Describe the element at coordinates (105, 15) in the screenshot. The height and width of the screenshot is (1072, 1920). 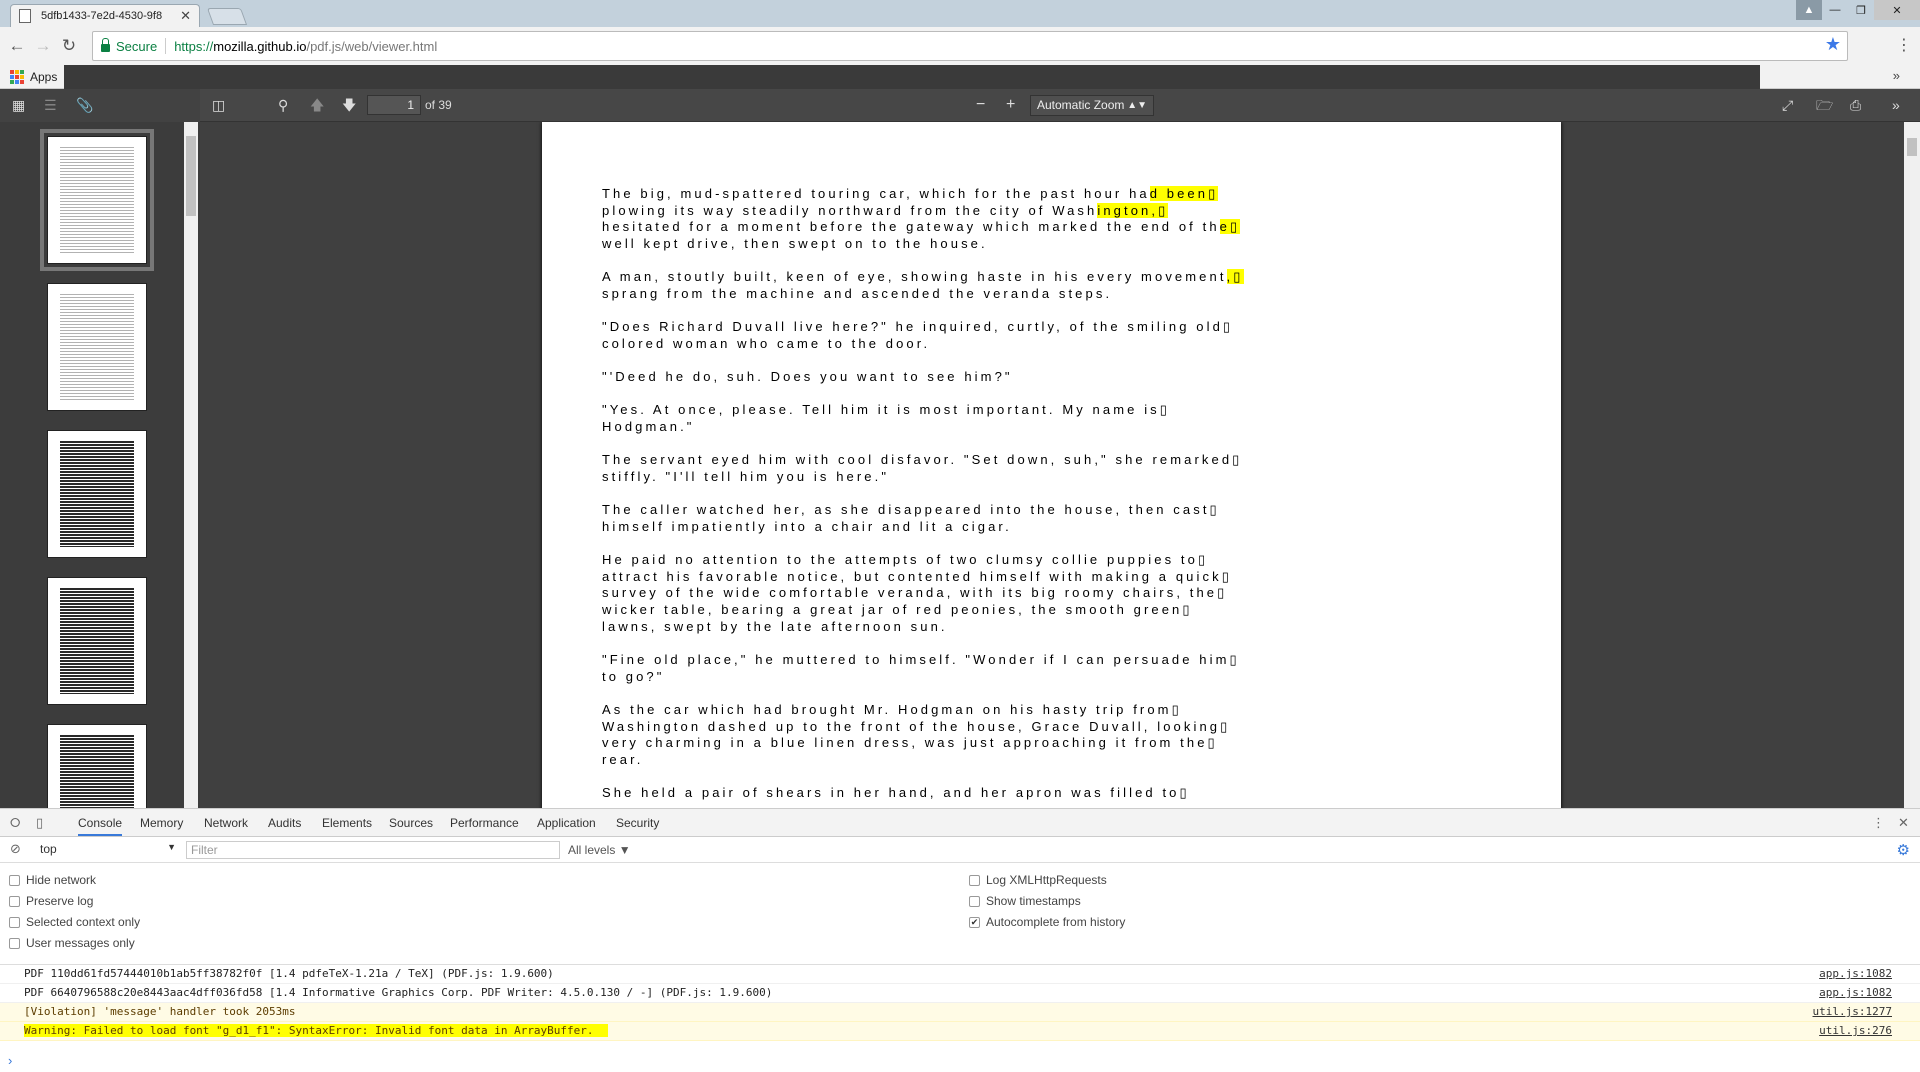
I see `browser-tab: 5dfb1433-7e2d-4530-9f8 ✕` at that location.